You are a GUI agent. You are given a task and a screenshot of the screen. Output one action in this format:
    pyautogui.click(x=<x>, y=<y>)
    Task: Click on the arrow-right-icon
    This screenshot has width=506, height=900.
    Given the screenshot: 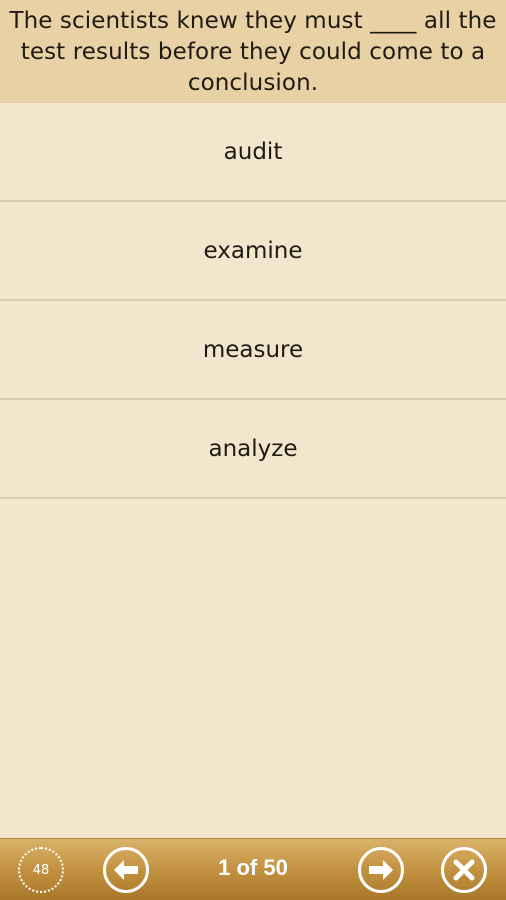 What is the action you would take?
    pyautogui.click(x=381, y=870)
    